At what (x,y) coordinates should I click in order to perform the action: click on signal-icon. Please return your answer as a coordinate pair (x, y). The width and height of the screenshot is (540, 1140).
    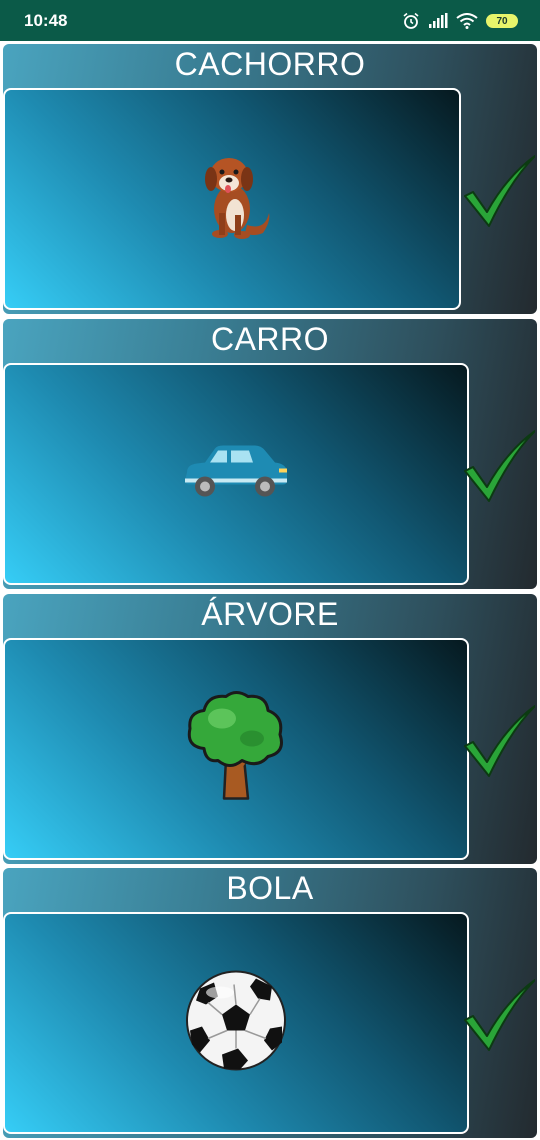
    Looking at the image, I should click on (438, 20).